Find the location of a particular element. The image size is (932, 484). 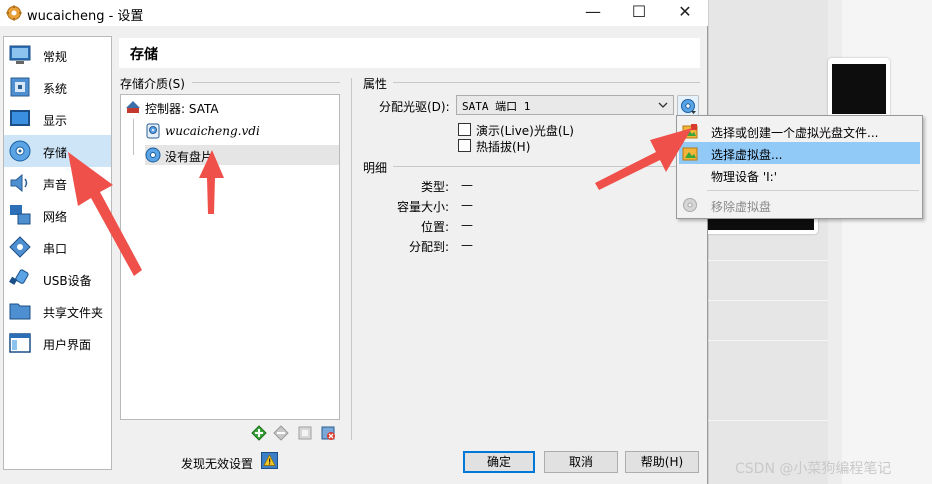

sidebar-item-shared-folders: 共享文件夹 is located at coordinates (57, 311).